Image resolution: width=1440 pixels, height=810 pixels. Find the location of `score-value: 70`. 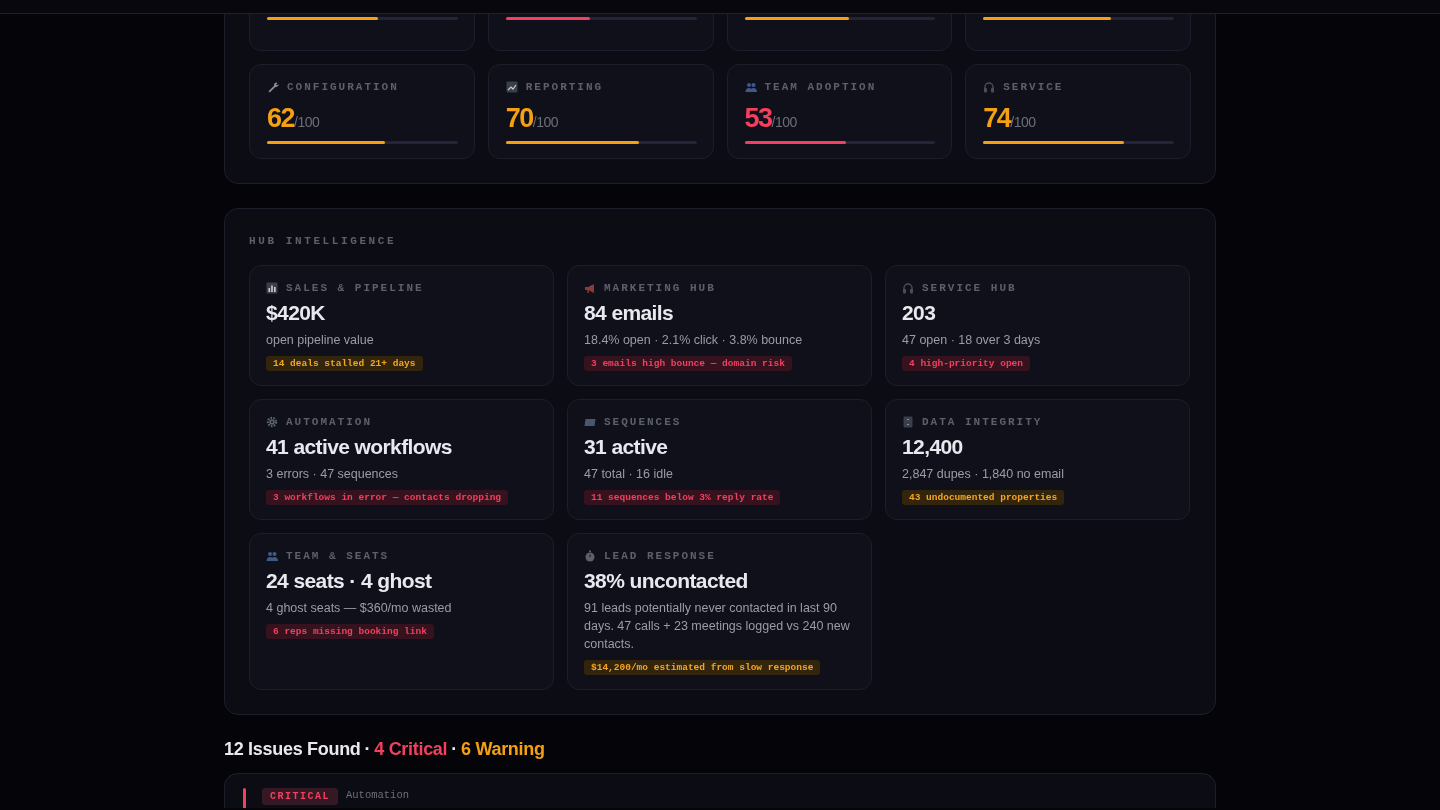

score-value: 70 is located at coordinates (519, 118).